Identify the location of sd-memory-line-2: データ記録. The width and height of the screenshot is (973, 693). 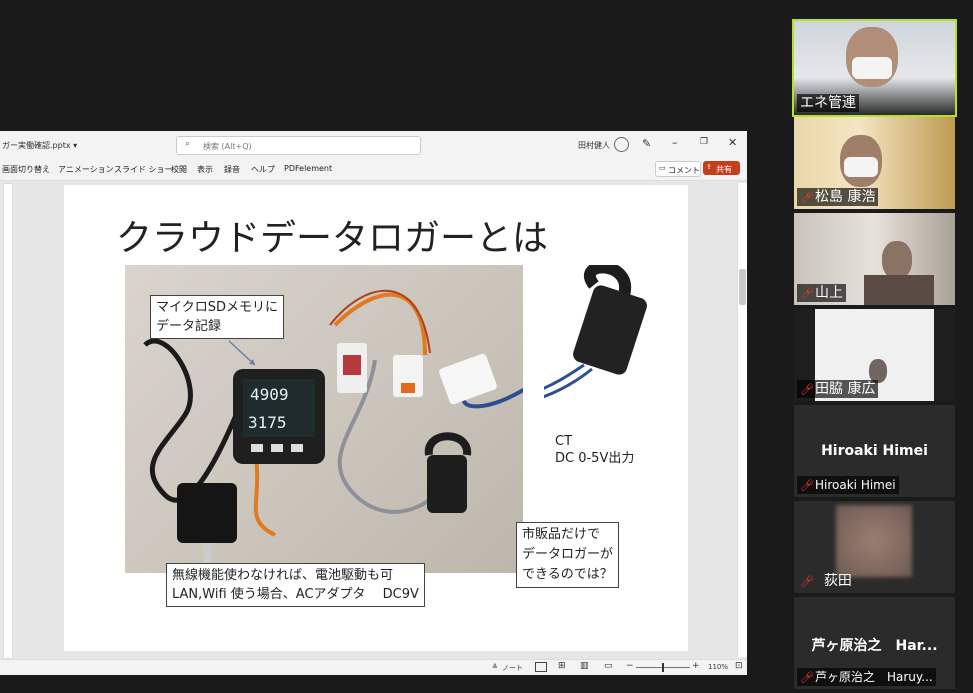
(189, 326).